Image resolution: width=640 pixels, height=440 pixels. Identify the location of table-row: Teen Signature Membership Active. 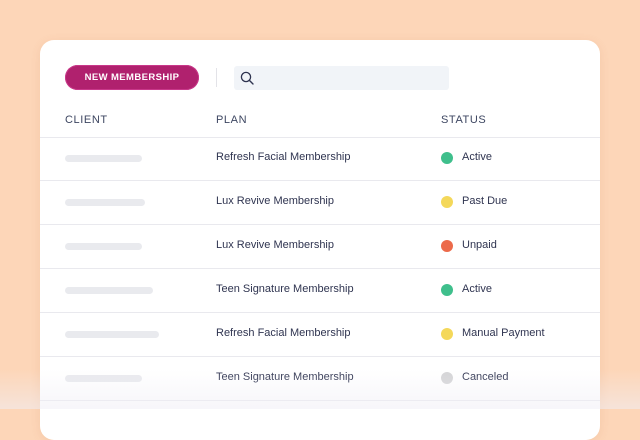
(320, 291).